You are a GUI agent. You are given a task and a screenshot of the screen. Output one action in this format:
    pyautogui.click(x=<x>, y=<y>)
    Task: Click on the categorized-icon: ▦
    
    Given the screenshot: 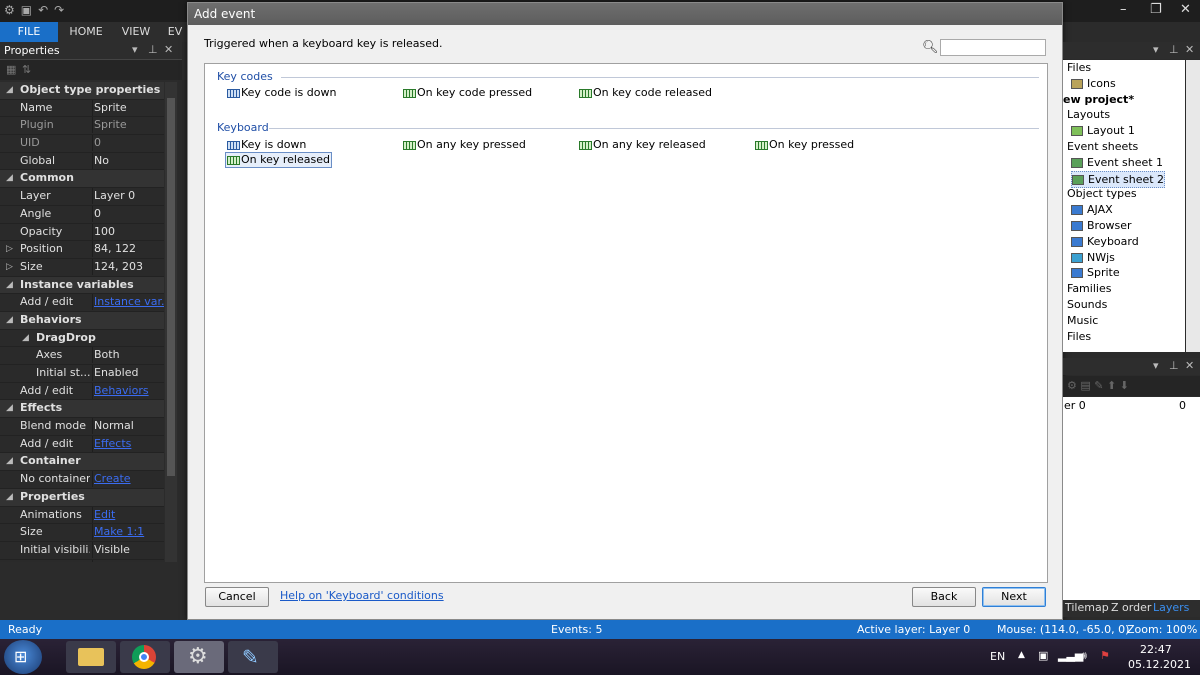 What is the action you would take?
    pyautogui.click(x=11, y=69)
    